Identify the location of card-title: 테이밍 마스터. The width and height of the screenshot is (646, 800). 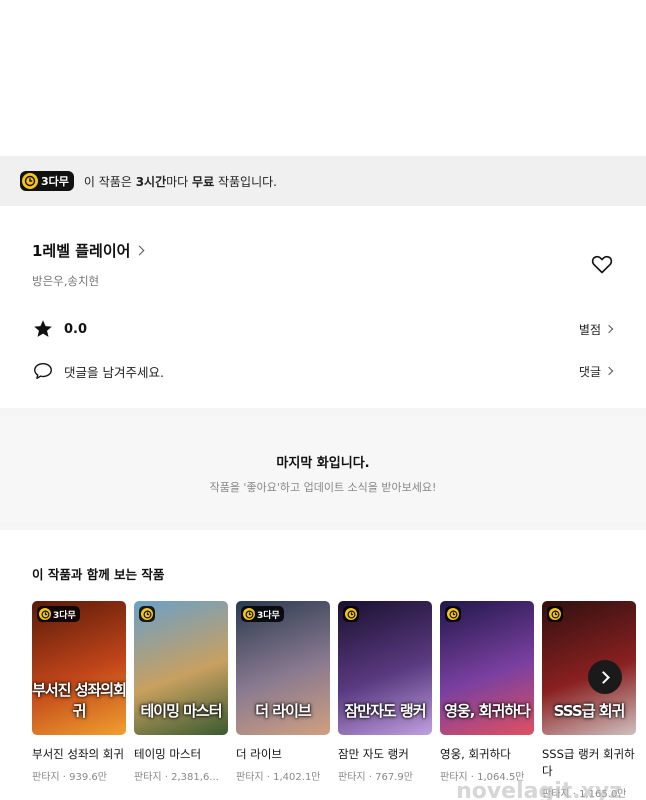
(168, 754).